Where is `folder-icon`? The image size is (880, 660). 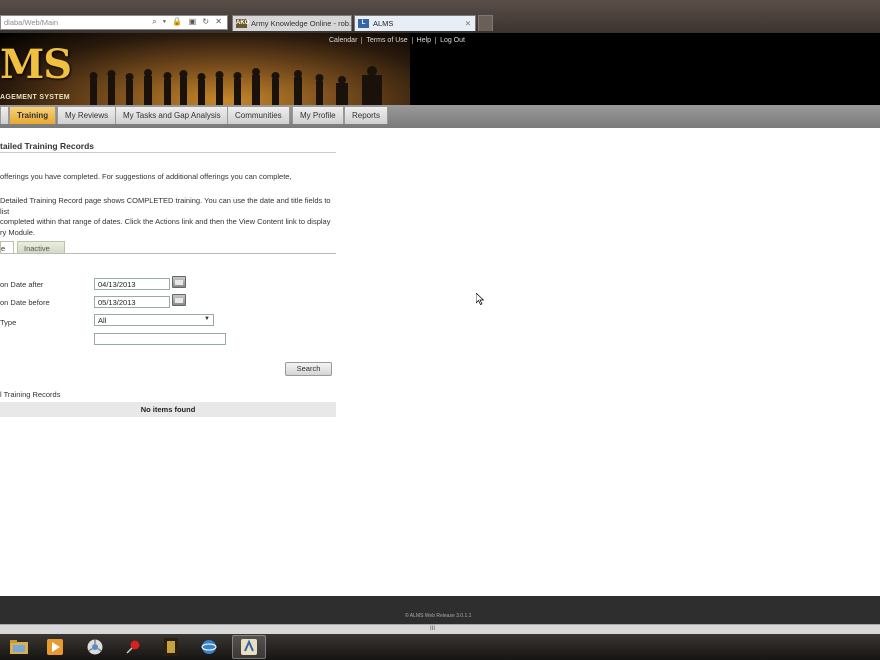 folder-icon is located at coordinates (19, 647).